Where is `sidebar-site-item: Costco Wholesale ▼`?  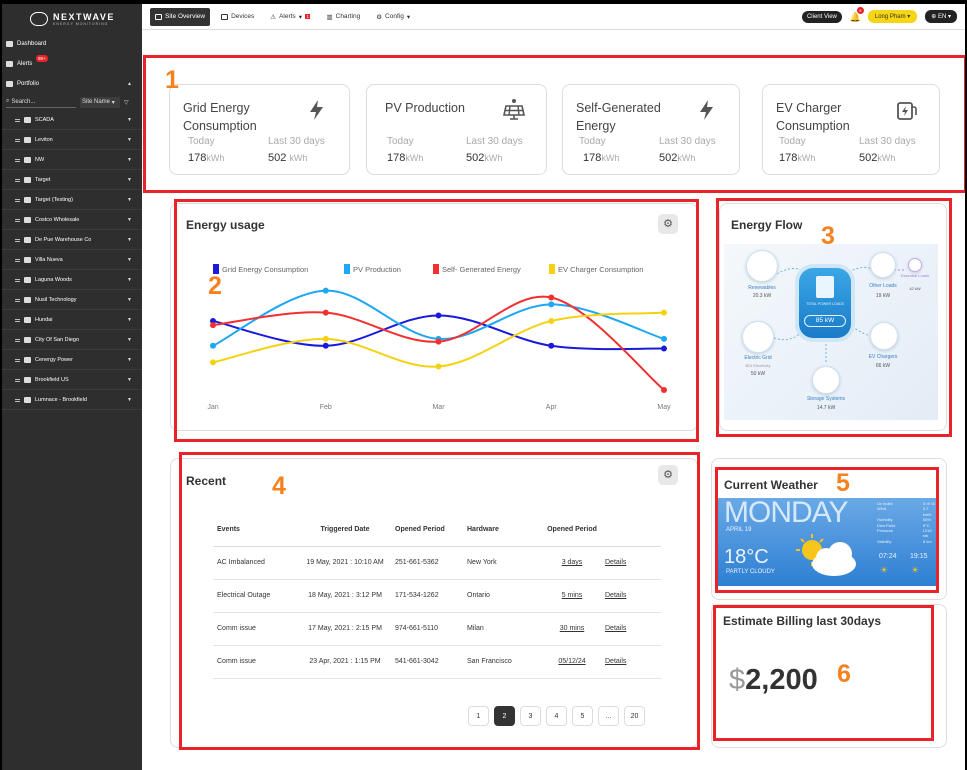 sidebar-site-item: Costco Wholesale ▼ is located at coordinates (72, 220).